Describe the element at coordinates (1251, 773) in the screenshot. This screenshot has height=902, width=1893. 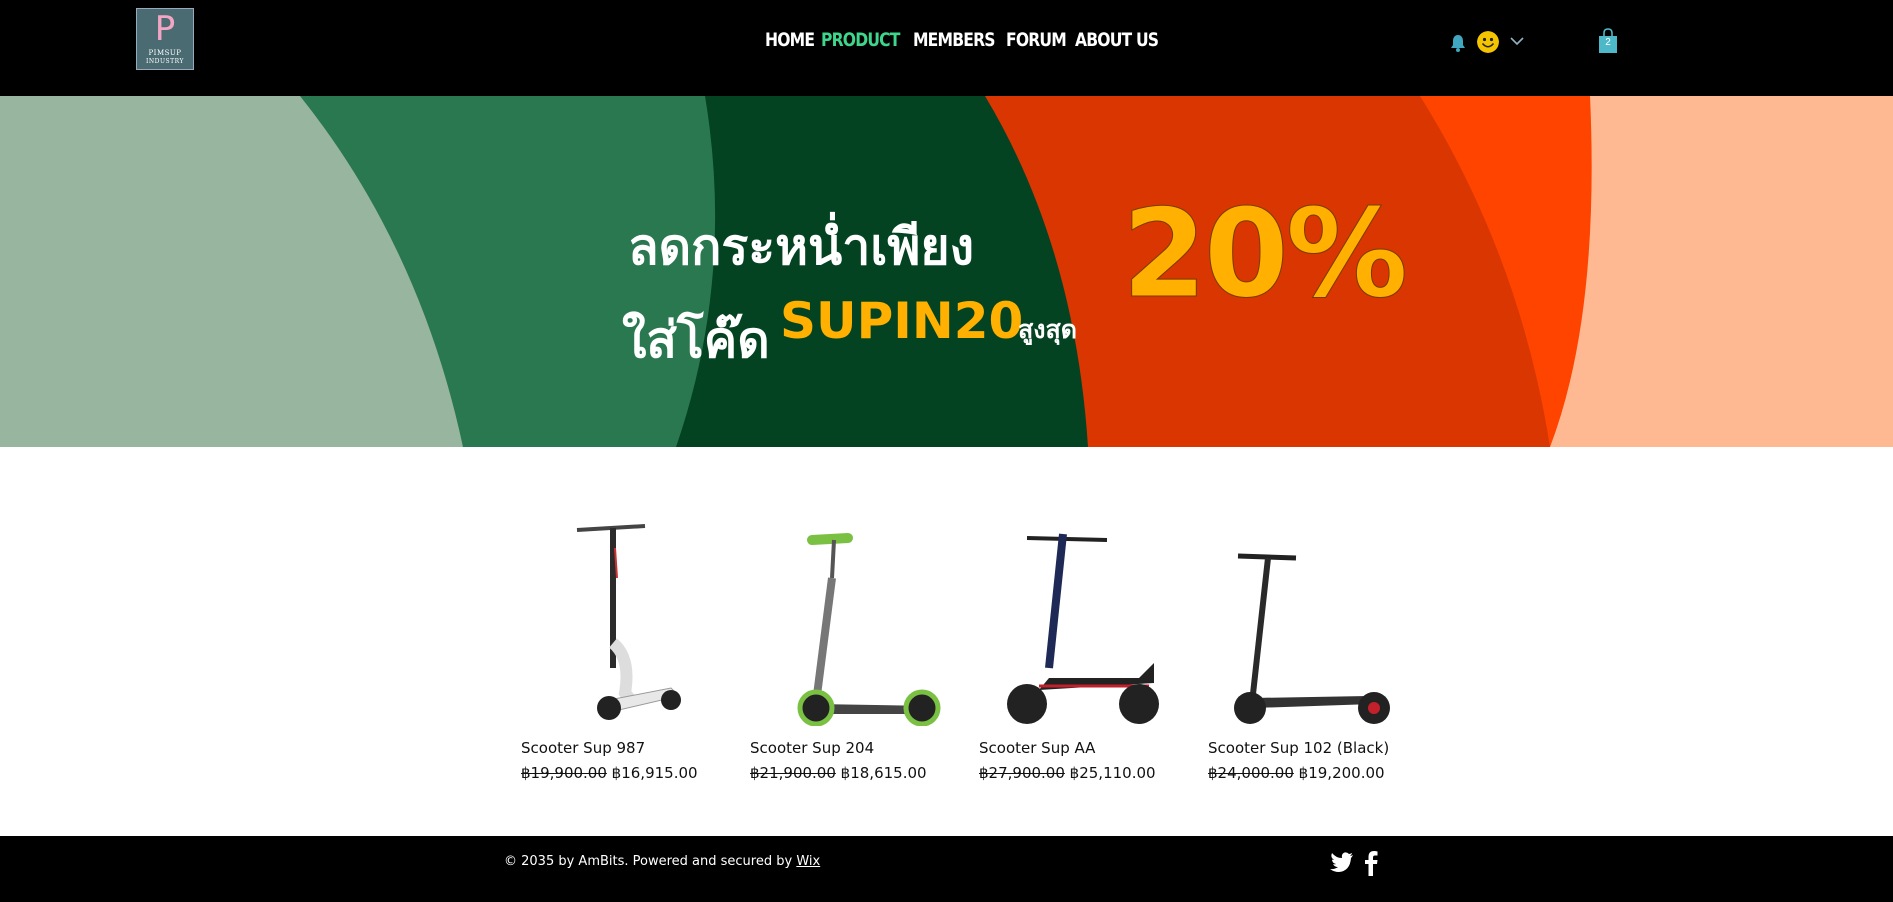
I see `product-old-price: ฿24,000.00` at that location.